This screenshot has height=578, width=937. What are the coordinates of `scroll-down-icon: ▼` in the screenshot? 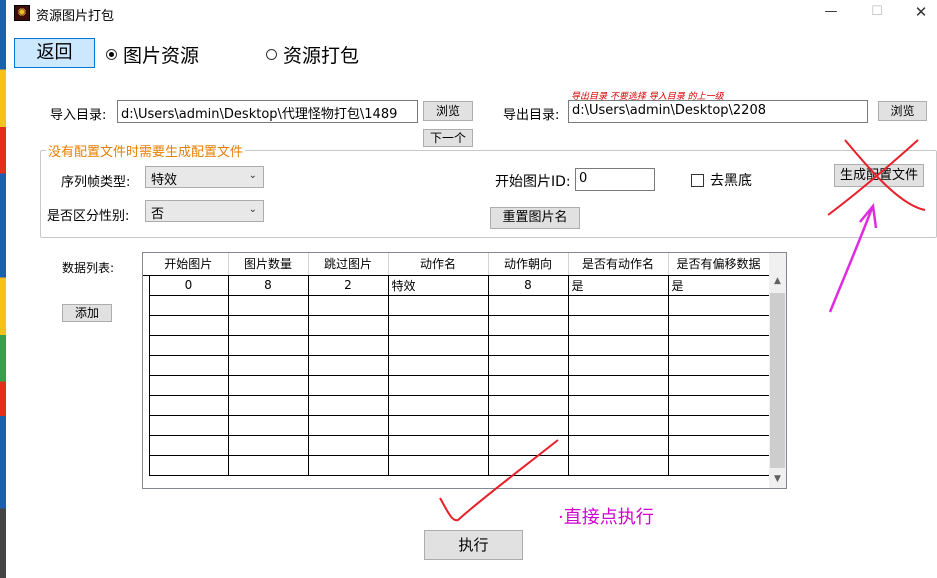 It's located at (777, 479).